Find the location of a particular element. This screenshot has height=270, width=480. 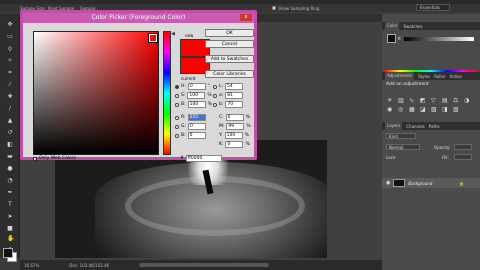

lookup-icon: ▦ is located at coordinates (412, 110).